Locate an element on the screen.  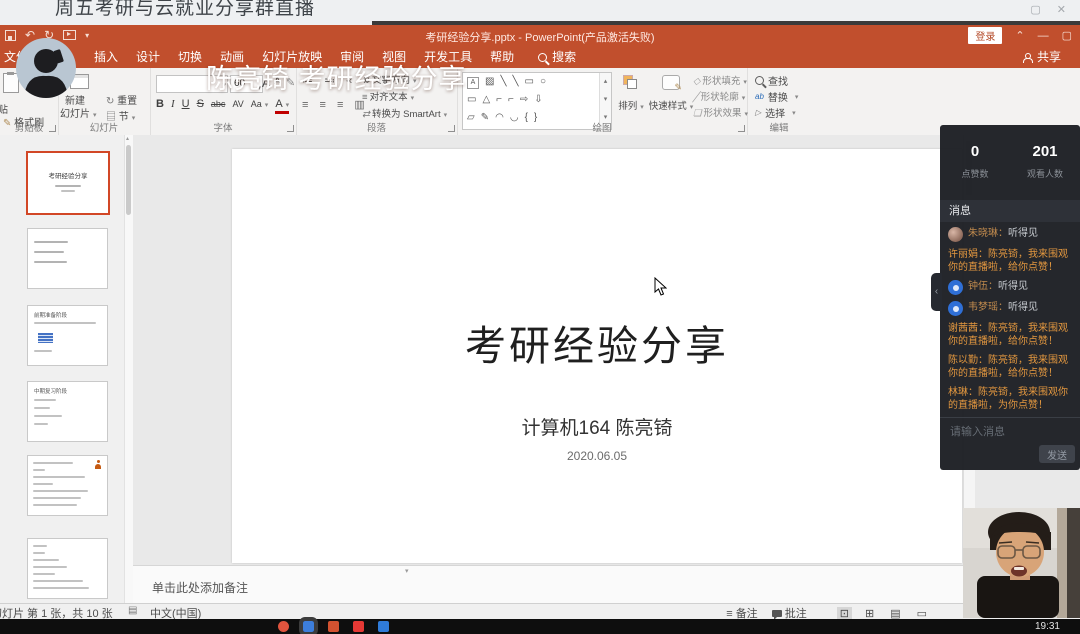
slide-title: 考研经验分享 is located at coordinates (597, 342).